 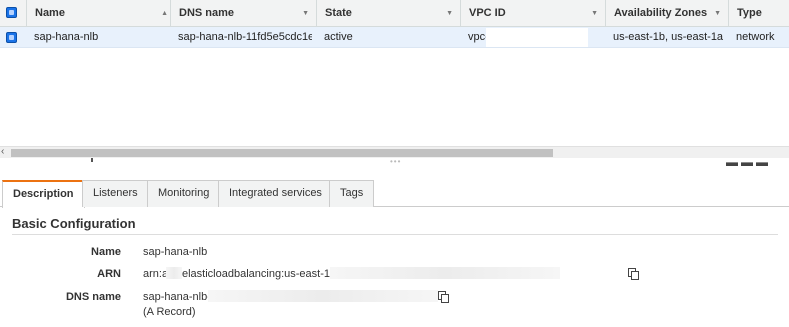 What do you see at coordinates (156, 274) in the screenshot?
I see `field-value-arn: arn:a` at bounding box center [156, 274].